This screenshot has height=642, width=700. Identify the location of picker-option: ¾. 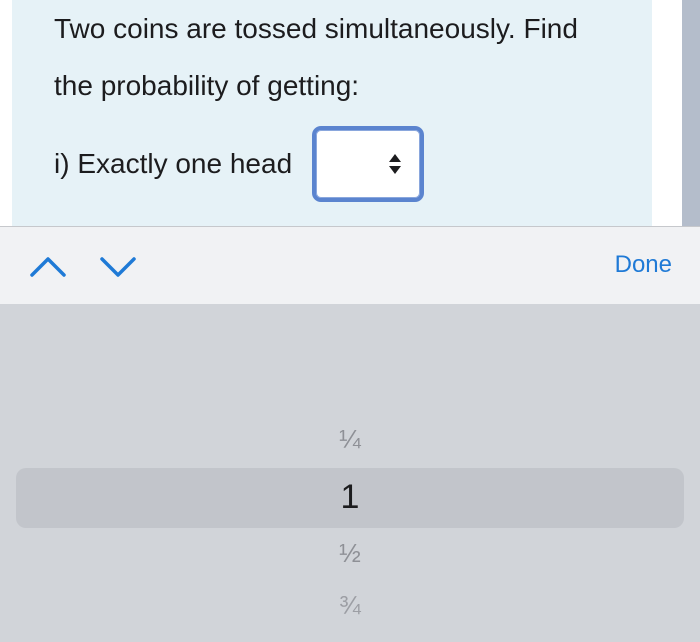
(350, 605).